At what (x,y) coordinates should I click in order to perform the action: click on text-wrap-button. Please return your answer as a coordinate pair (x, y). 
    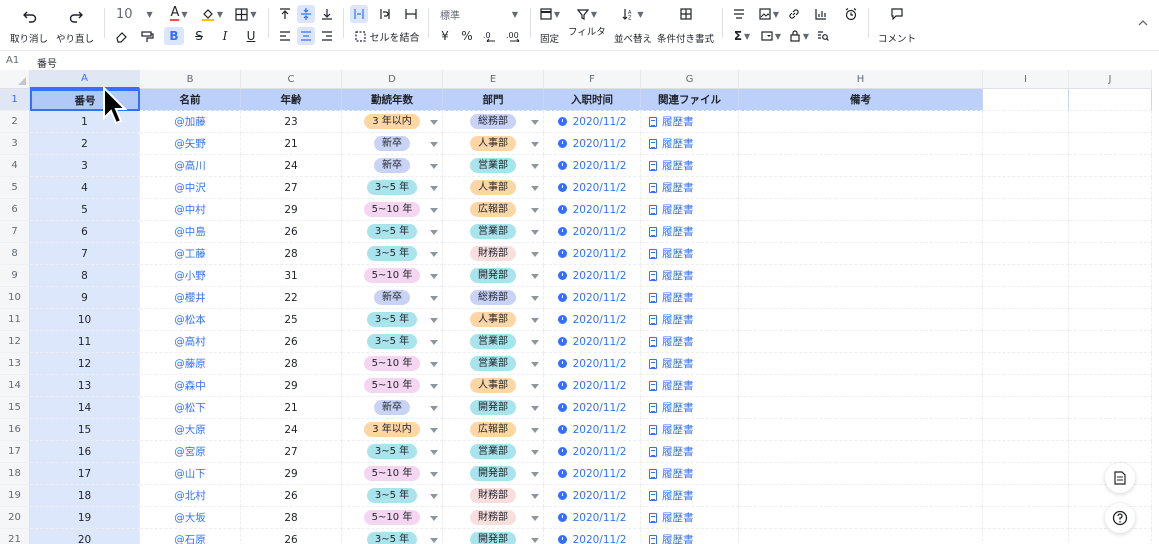
    Looking at the image, I should click on (385, 14).